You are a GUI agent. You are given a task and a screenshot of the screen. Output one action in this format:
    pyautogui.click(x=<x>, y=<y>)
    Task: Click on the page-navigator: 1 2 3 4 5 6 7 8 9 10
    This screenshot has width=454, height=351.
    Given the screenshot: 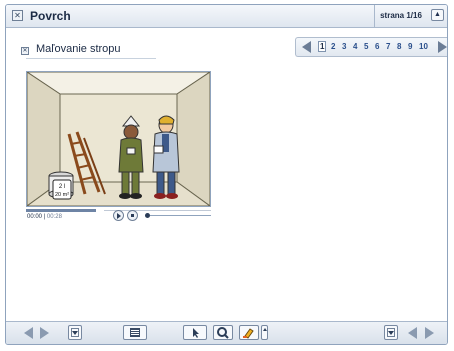 What is the action you would take?
    pyautogui.click(x=371, y=47)
    